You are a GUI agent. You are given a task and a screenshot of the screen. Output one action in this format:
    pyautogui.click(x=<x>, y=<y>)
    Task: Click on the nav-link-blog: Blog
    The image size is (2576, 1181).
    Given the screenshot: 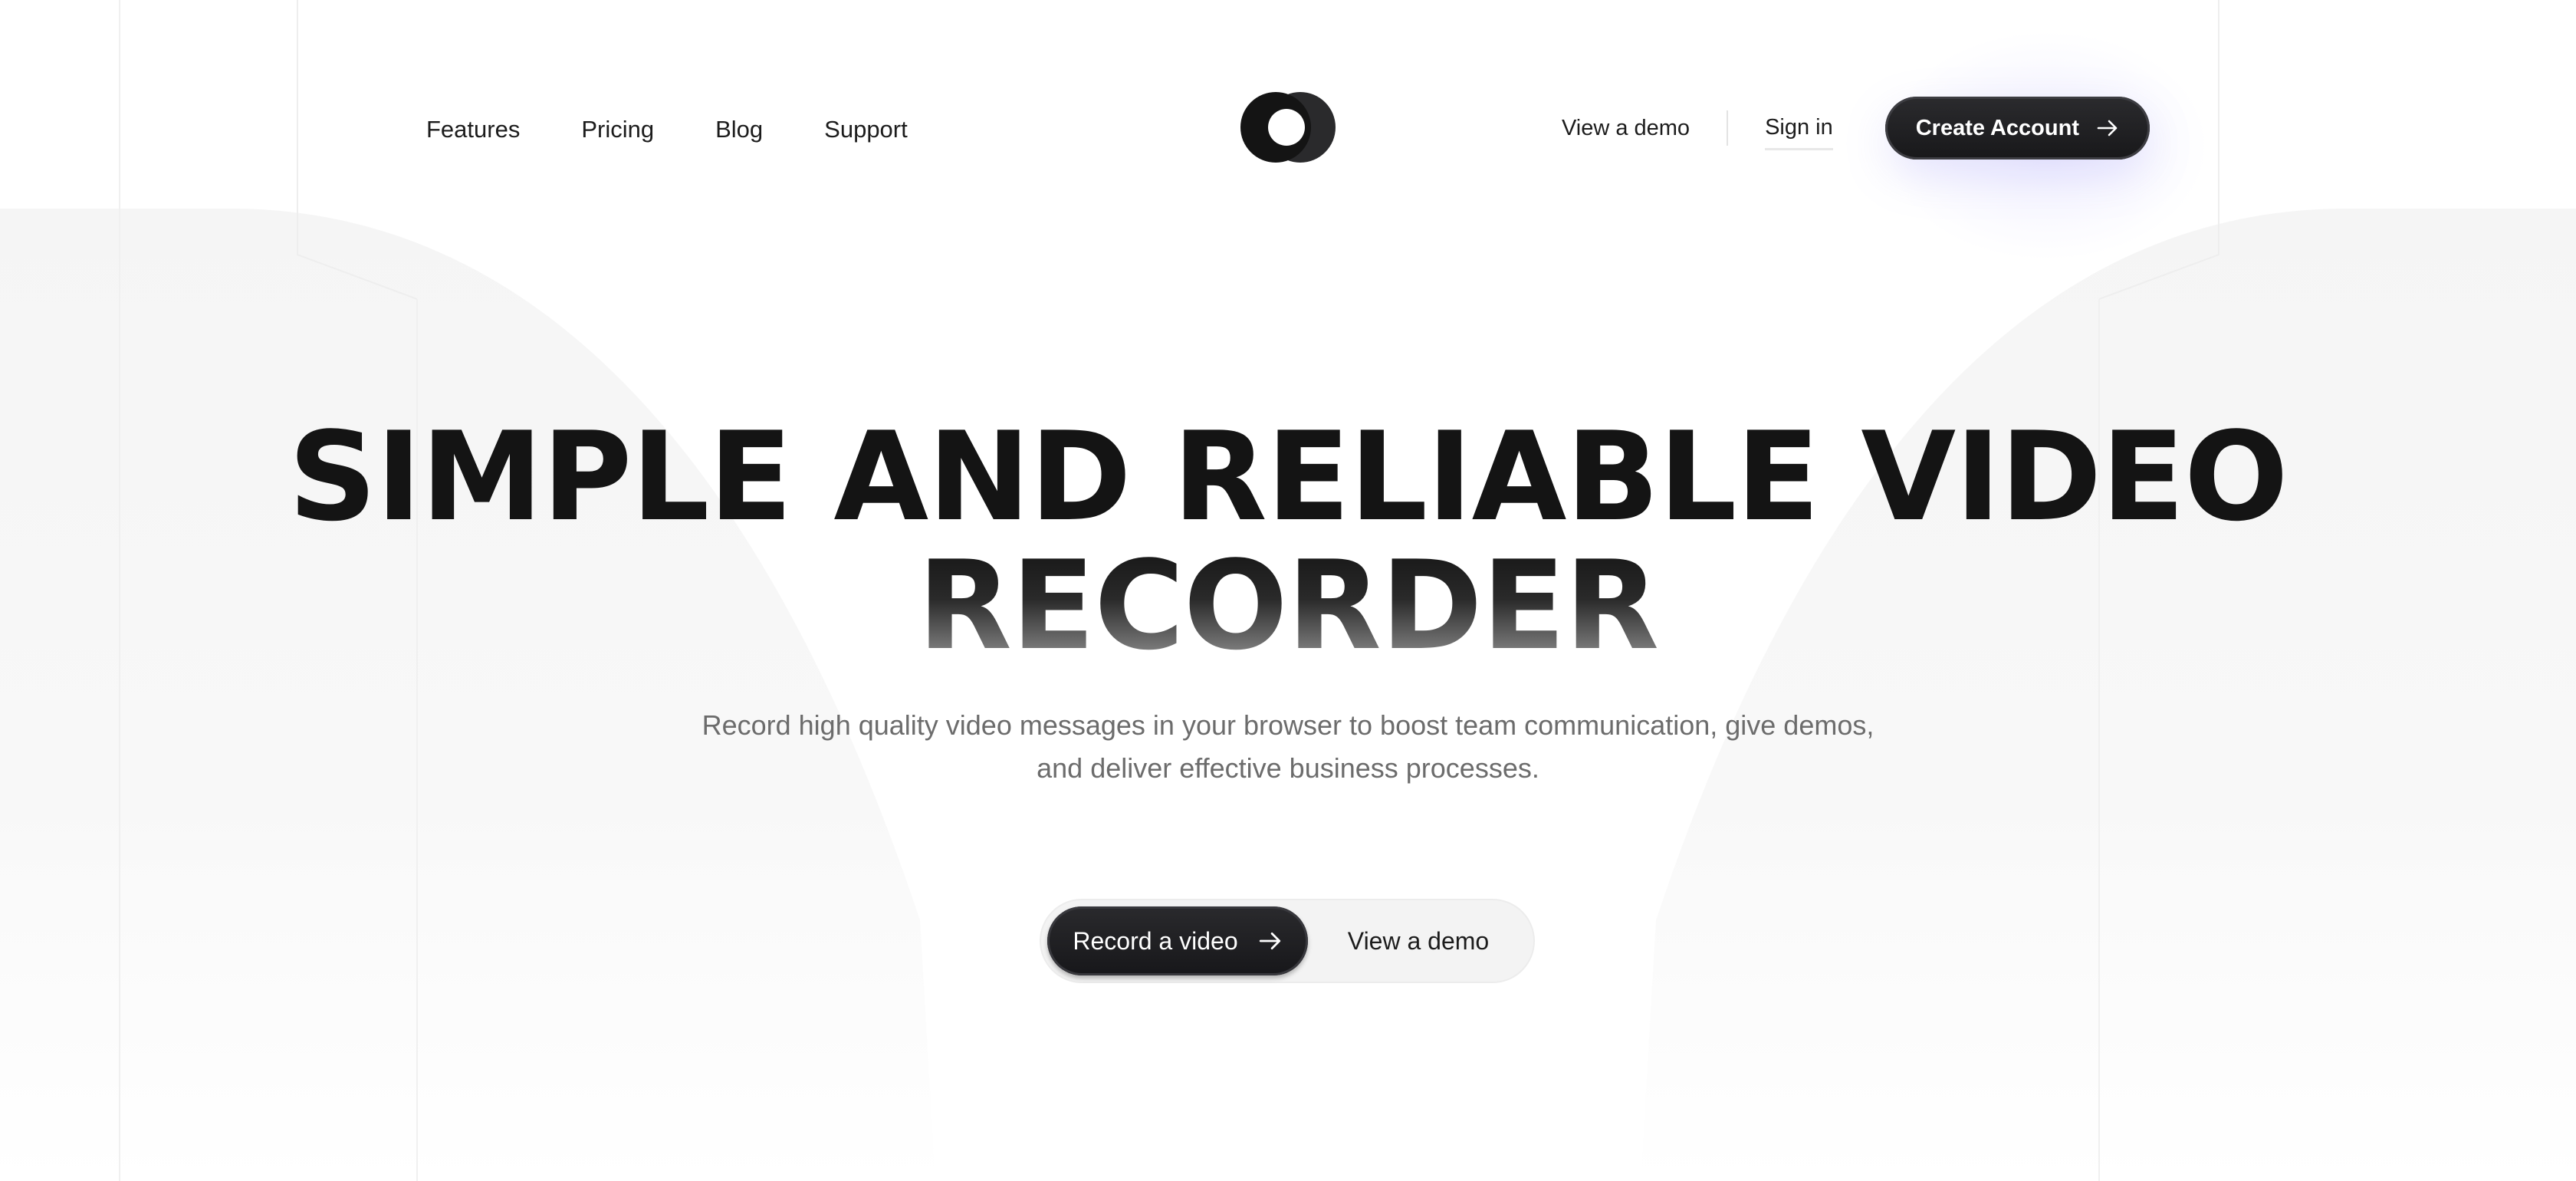 What is the action you would take?
    pyautogui.click(x=739, y=129)
    